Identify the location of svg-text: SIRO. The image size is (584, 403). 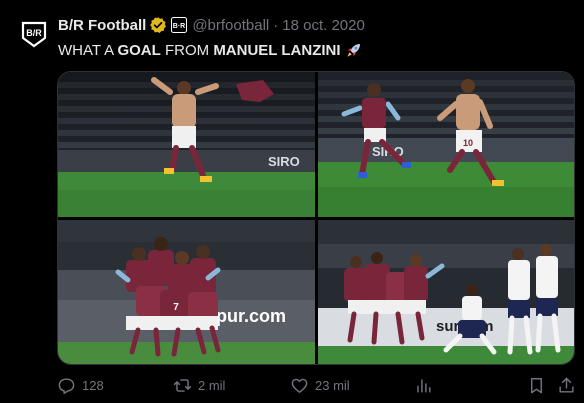
(284, 161).